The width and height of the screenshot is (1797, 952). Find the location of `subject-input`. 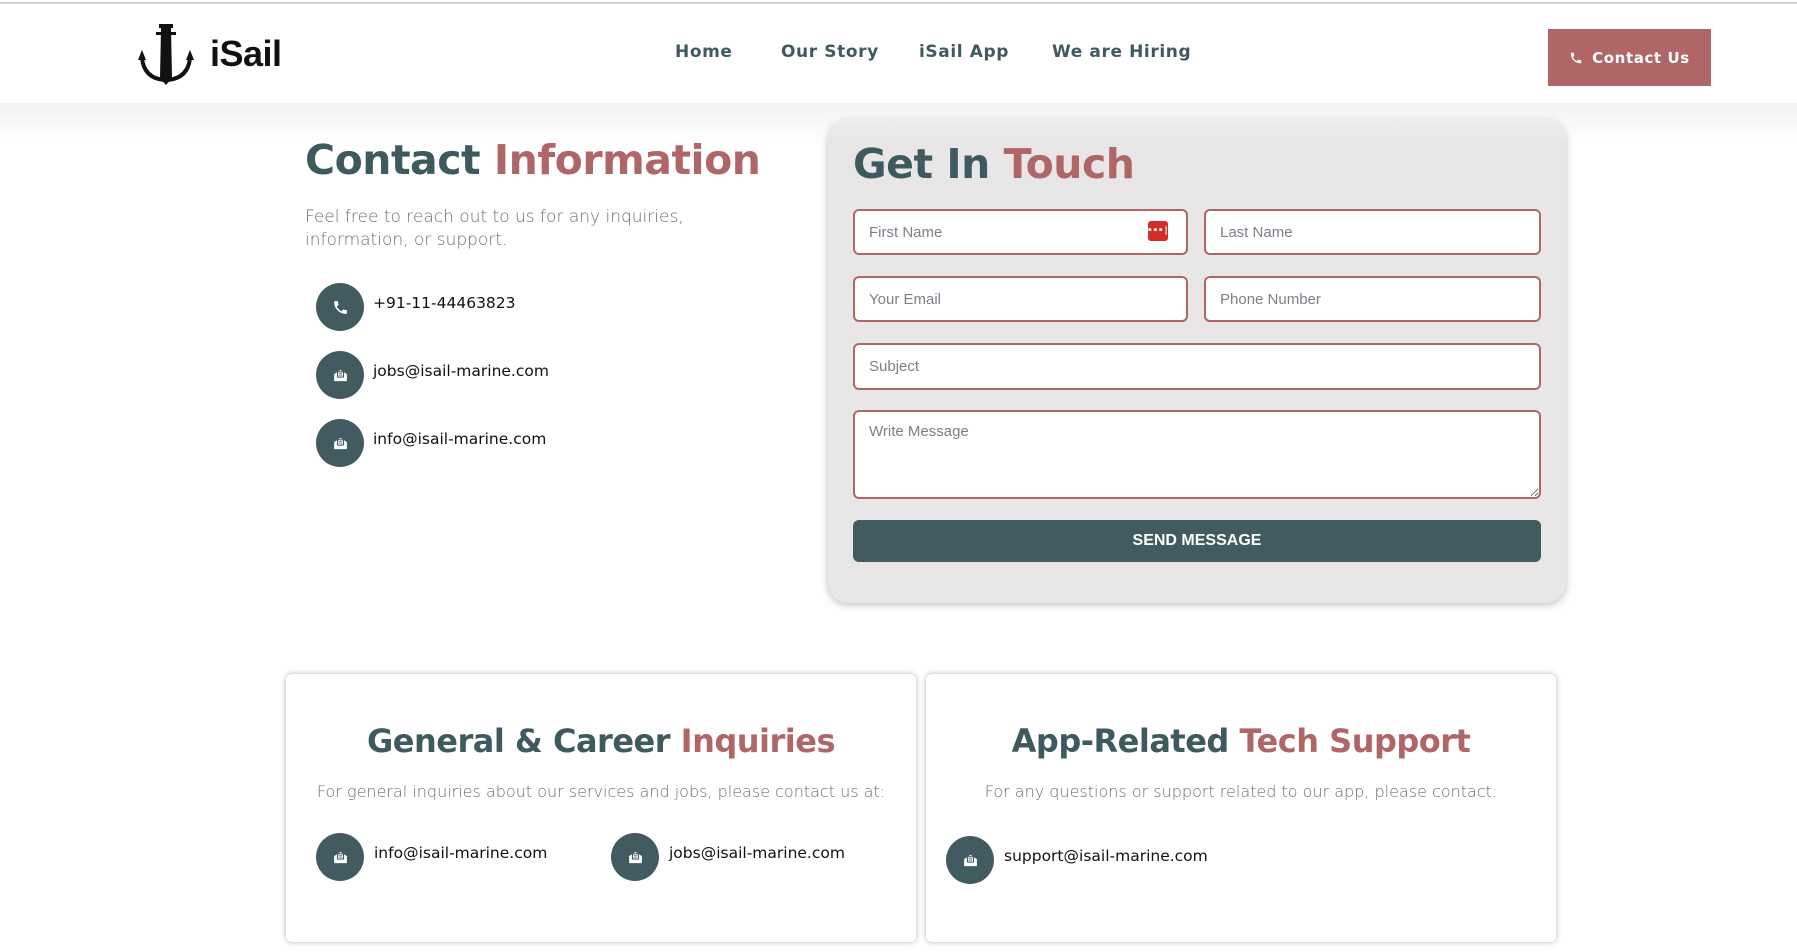

subject-input is located at coordinates (1197, 366).